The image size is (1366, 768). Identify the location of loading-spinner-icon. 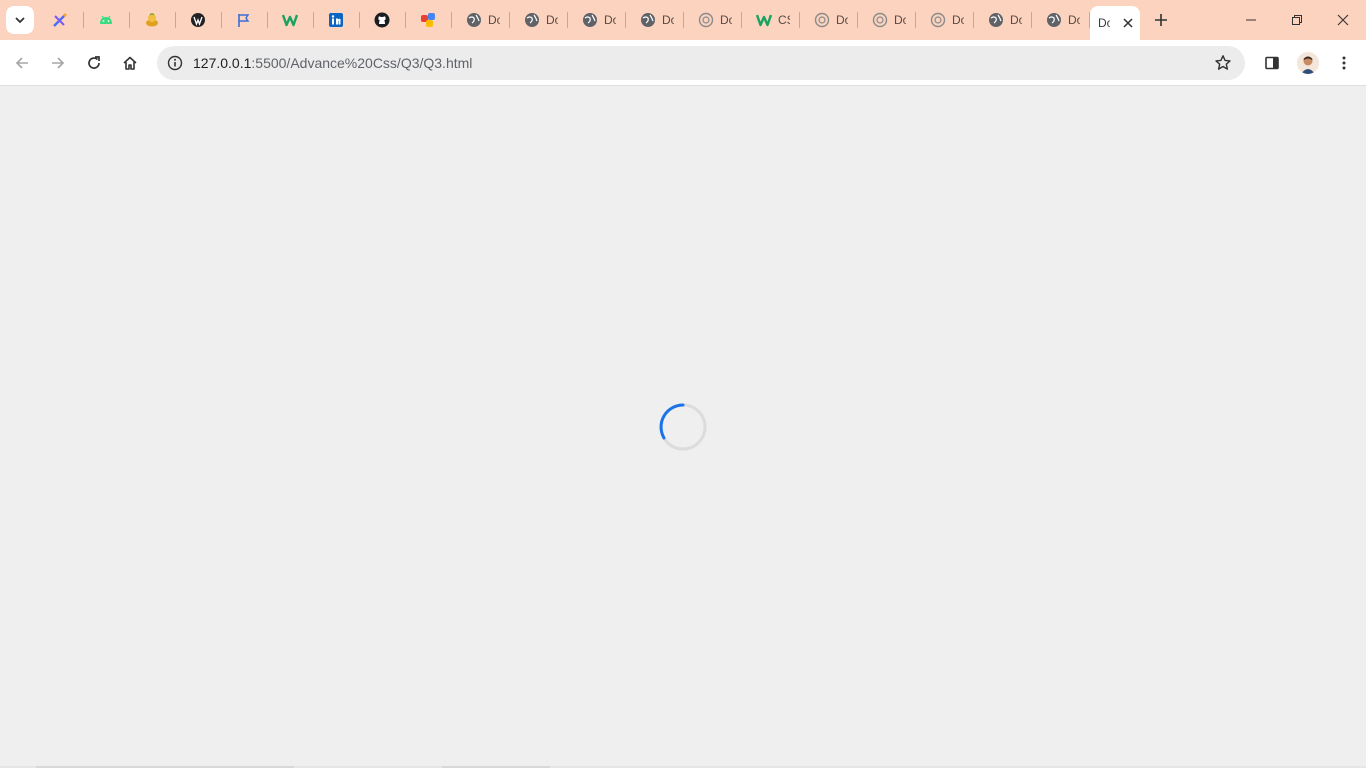
(683, 427).